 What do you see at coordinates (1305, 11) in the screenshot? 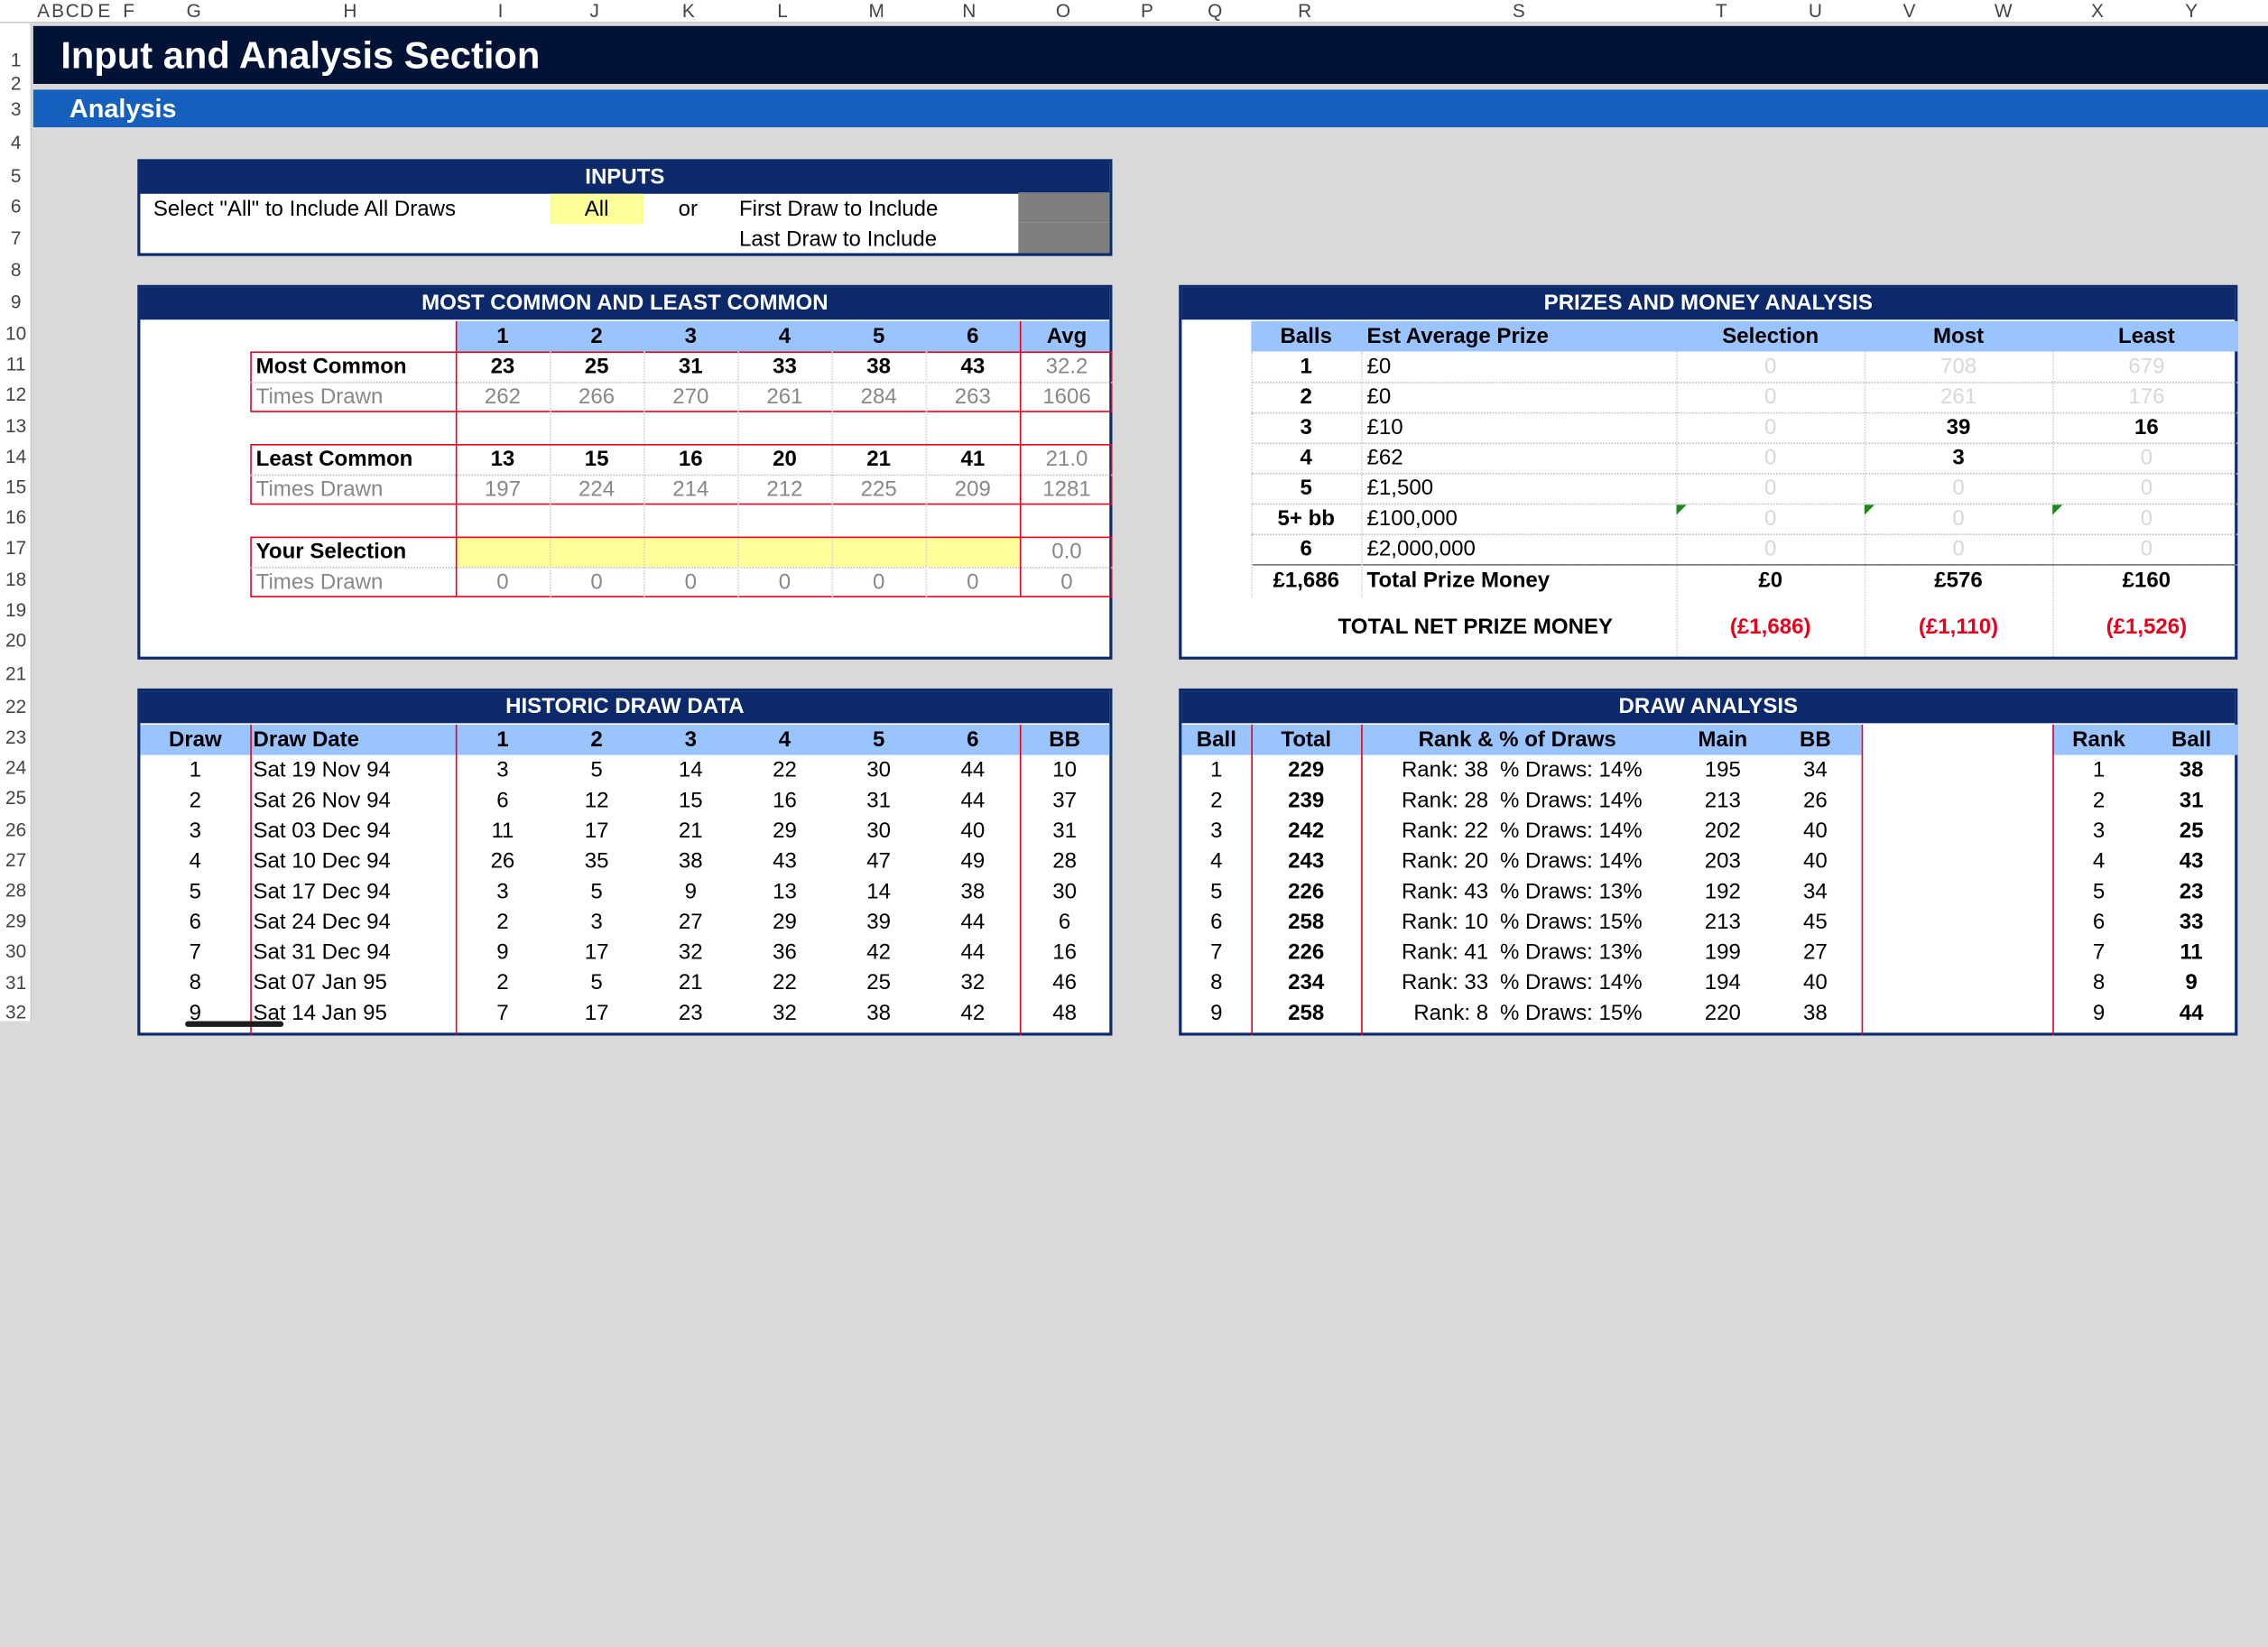
I see `column-header: R` at bounding box center [1305, 11].